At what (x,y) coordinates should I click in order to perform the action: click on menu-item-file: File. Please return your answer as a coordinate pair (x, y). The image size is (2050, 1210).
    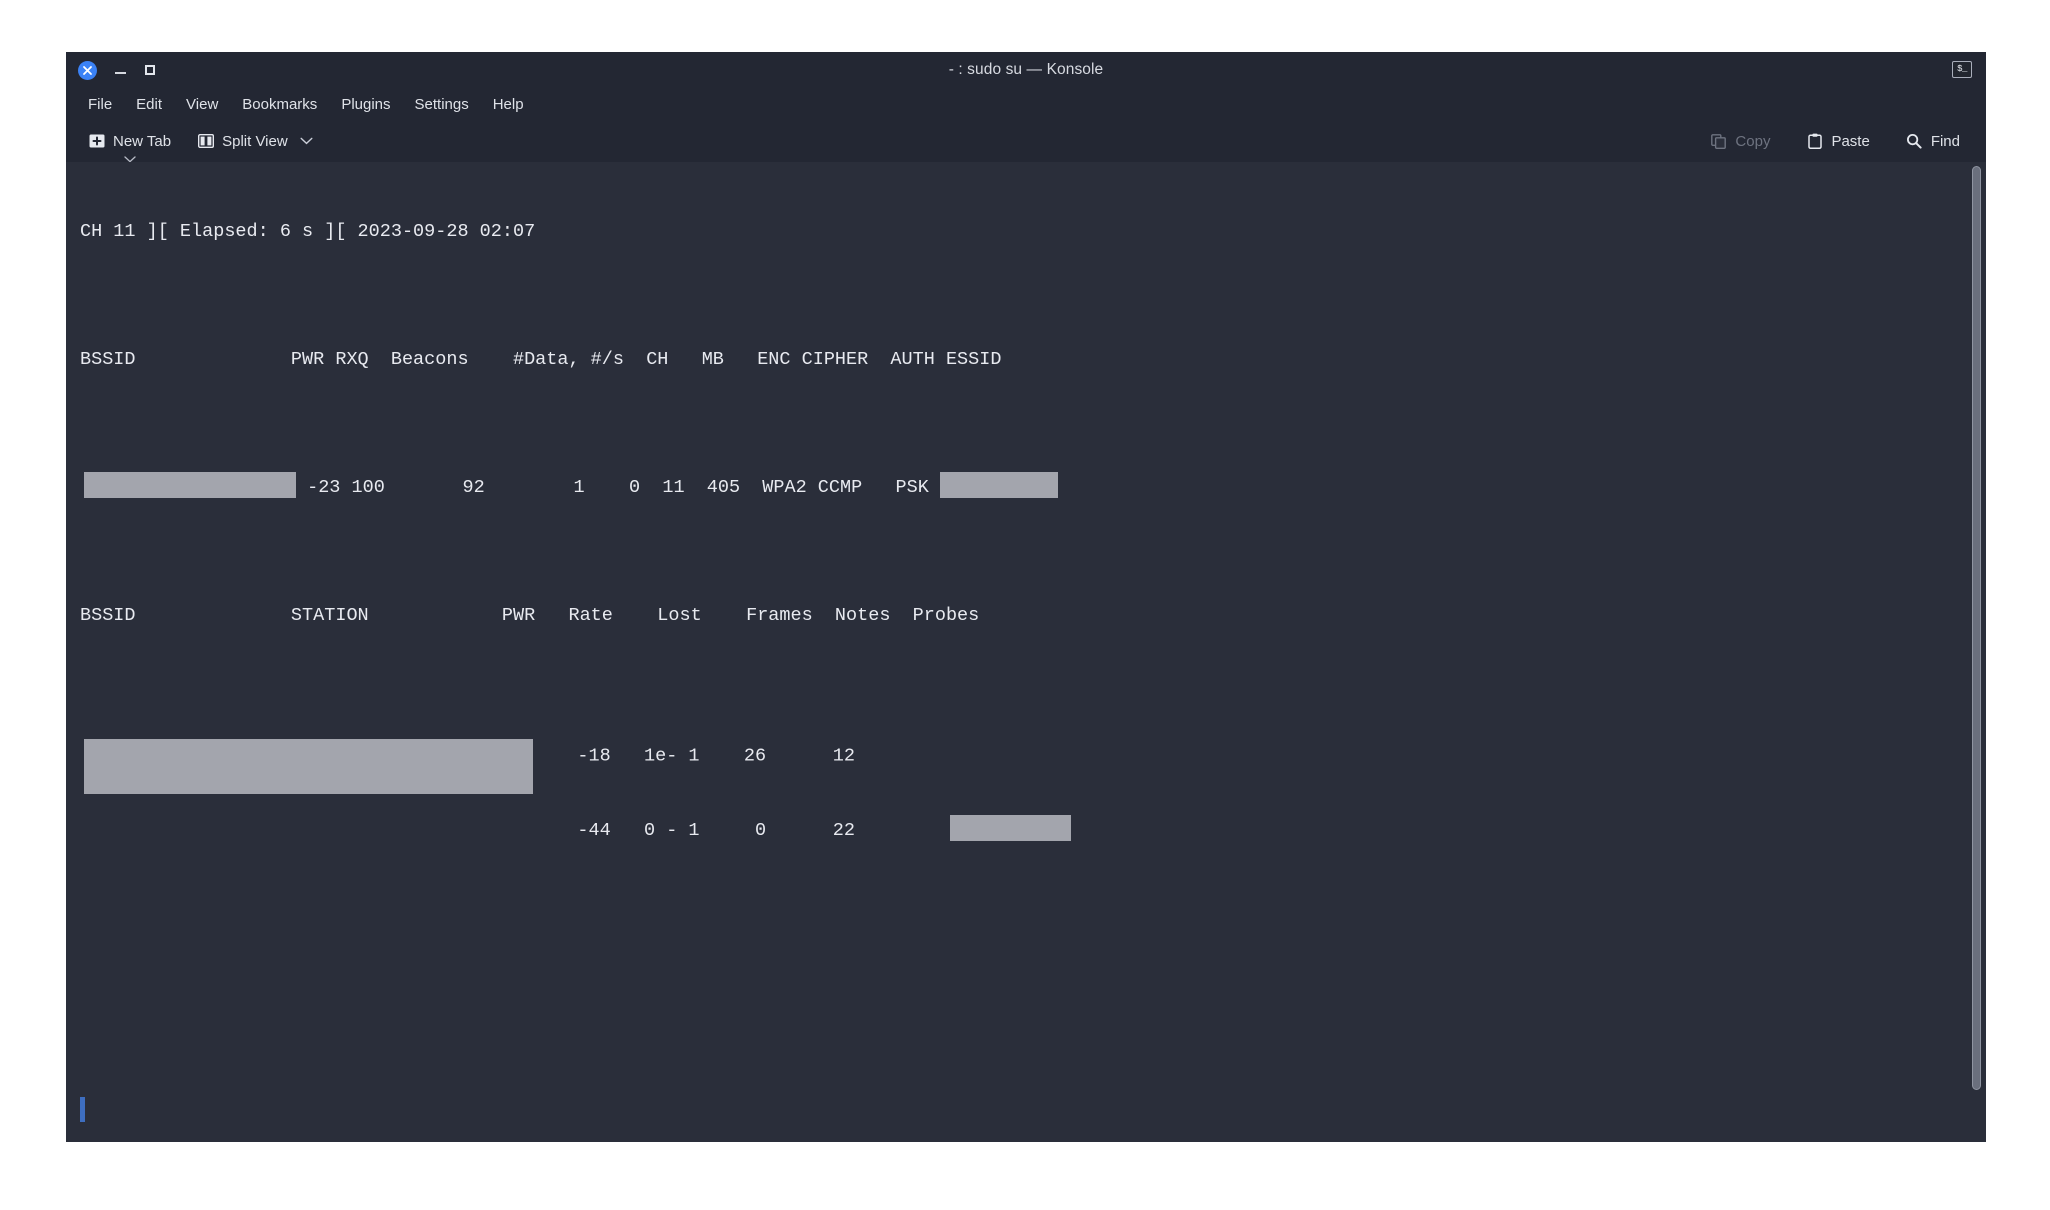
    Looking at the image, I should click on (100, 104).